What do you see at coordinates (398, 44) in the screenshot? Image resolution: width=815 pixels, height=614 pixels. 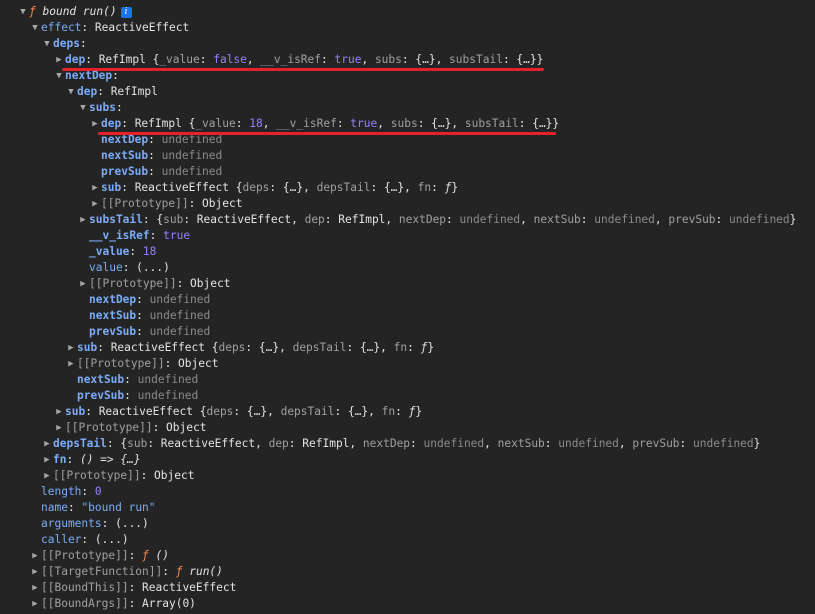 I see `tree-row: ▼ deps:` at bounding box center [398, 44].